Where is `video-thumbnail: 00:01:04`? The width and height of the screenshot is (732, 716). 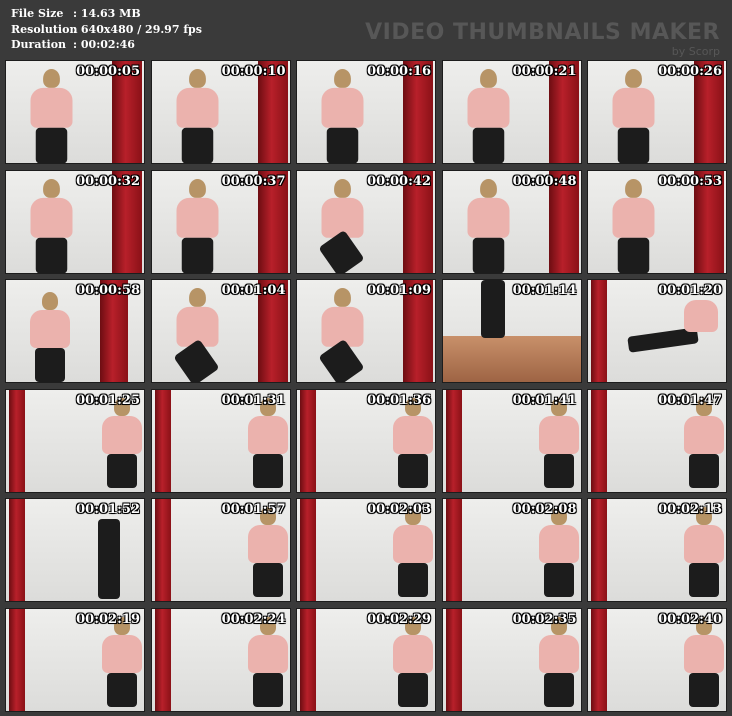 video-thumbnail: 00:01:04 is located at coordinates (220, 331).